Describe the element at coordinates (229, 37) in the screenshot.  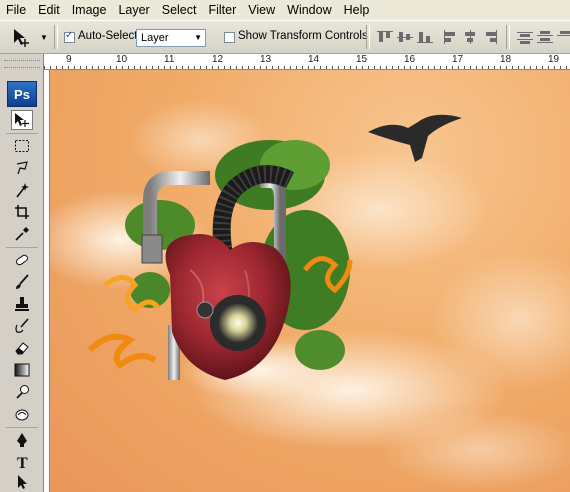
I see `show-transform-checkbox` at that location.